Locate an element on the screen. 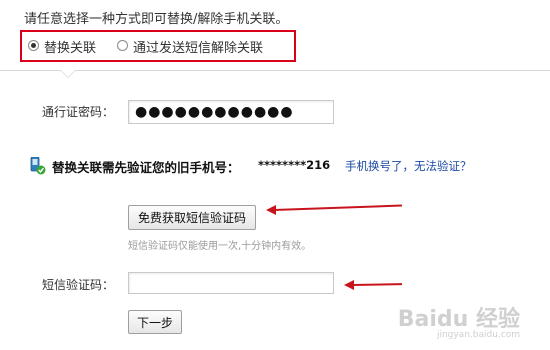  password-label: 通行证密码： is located at coordinates (78, 112).